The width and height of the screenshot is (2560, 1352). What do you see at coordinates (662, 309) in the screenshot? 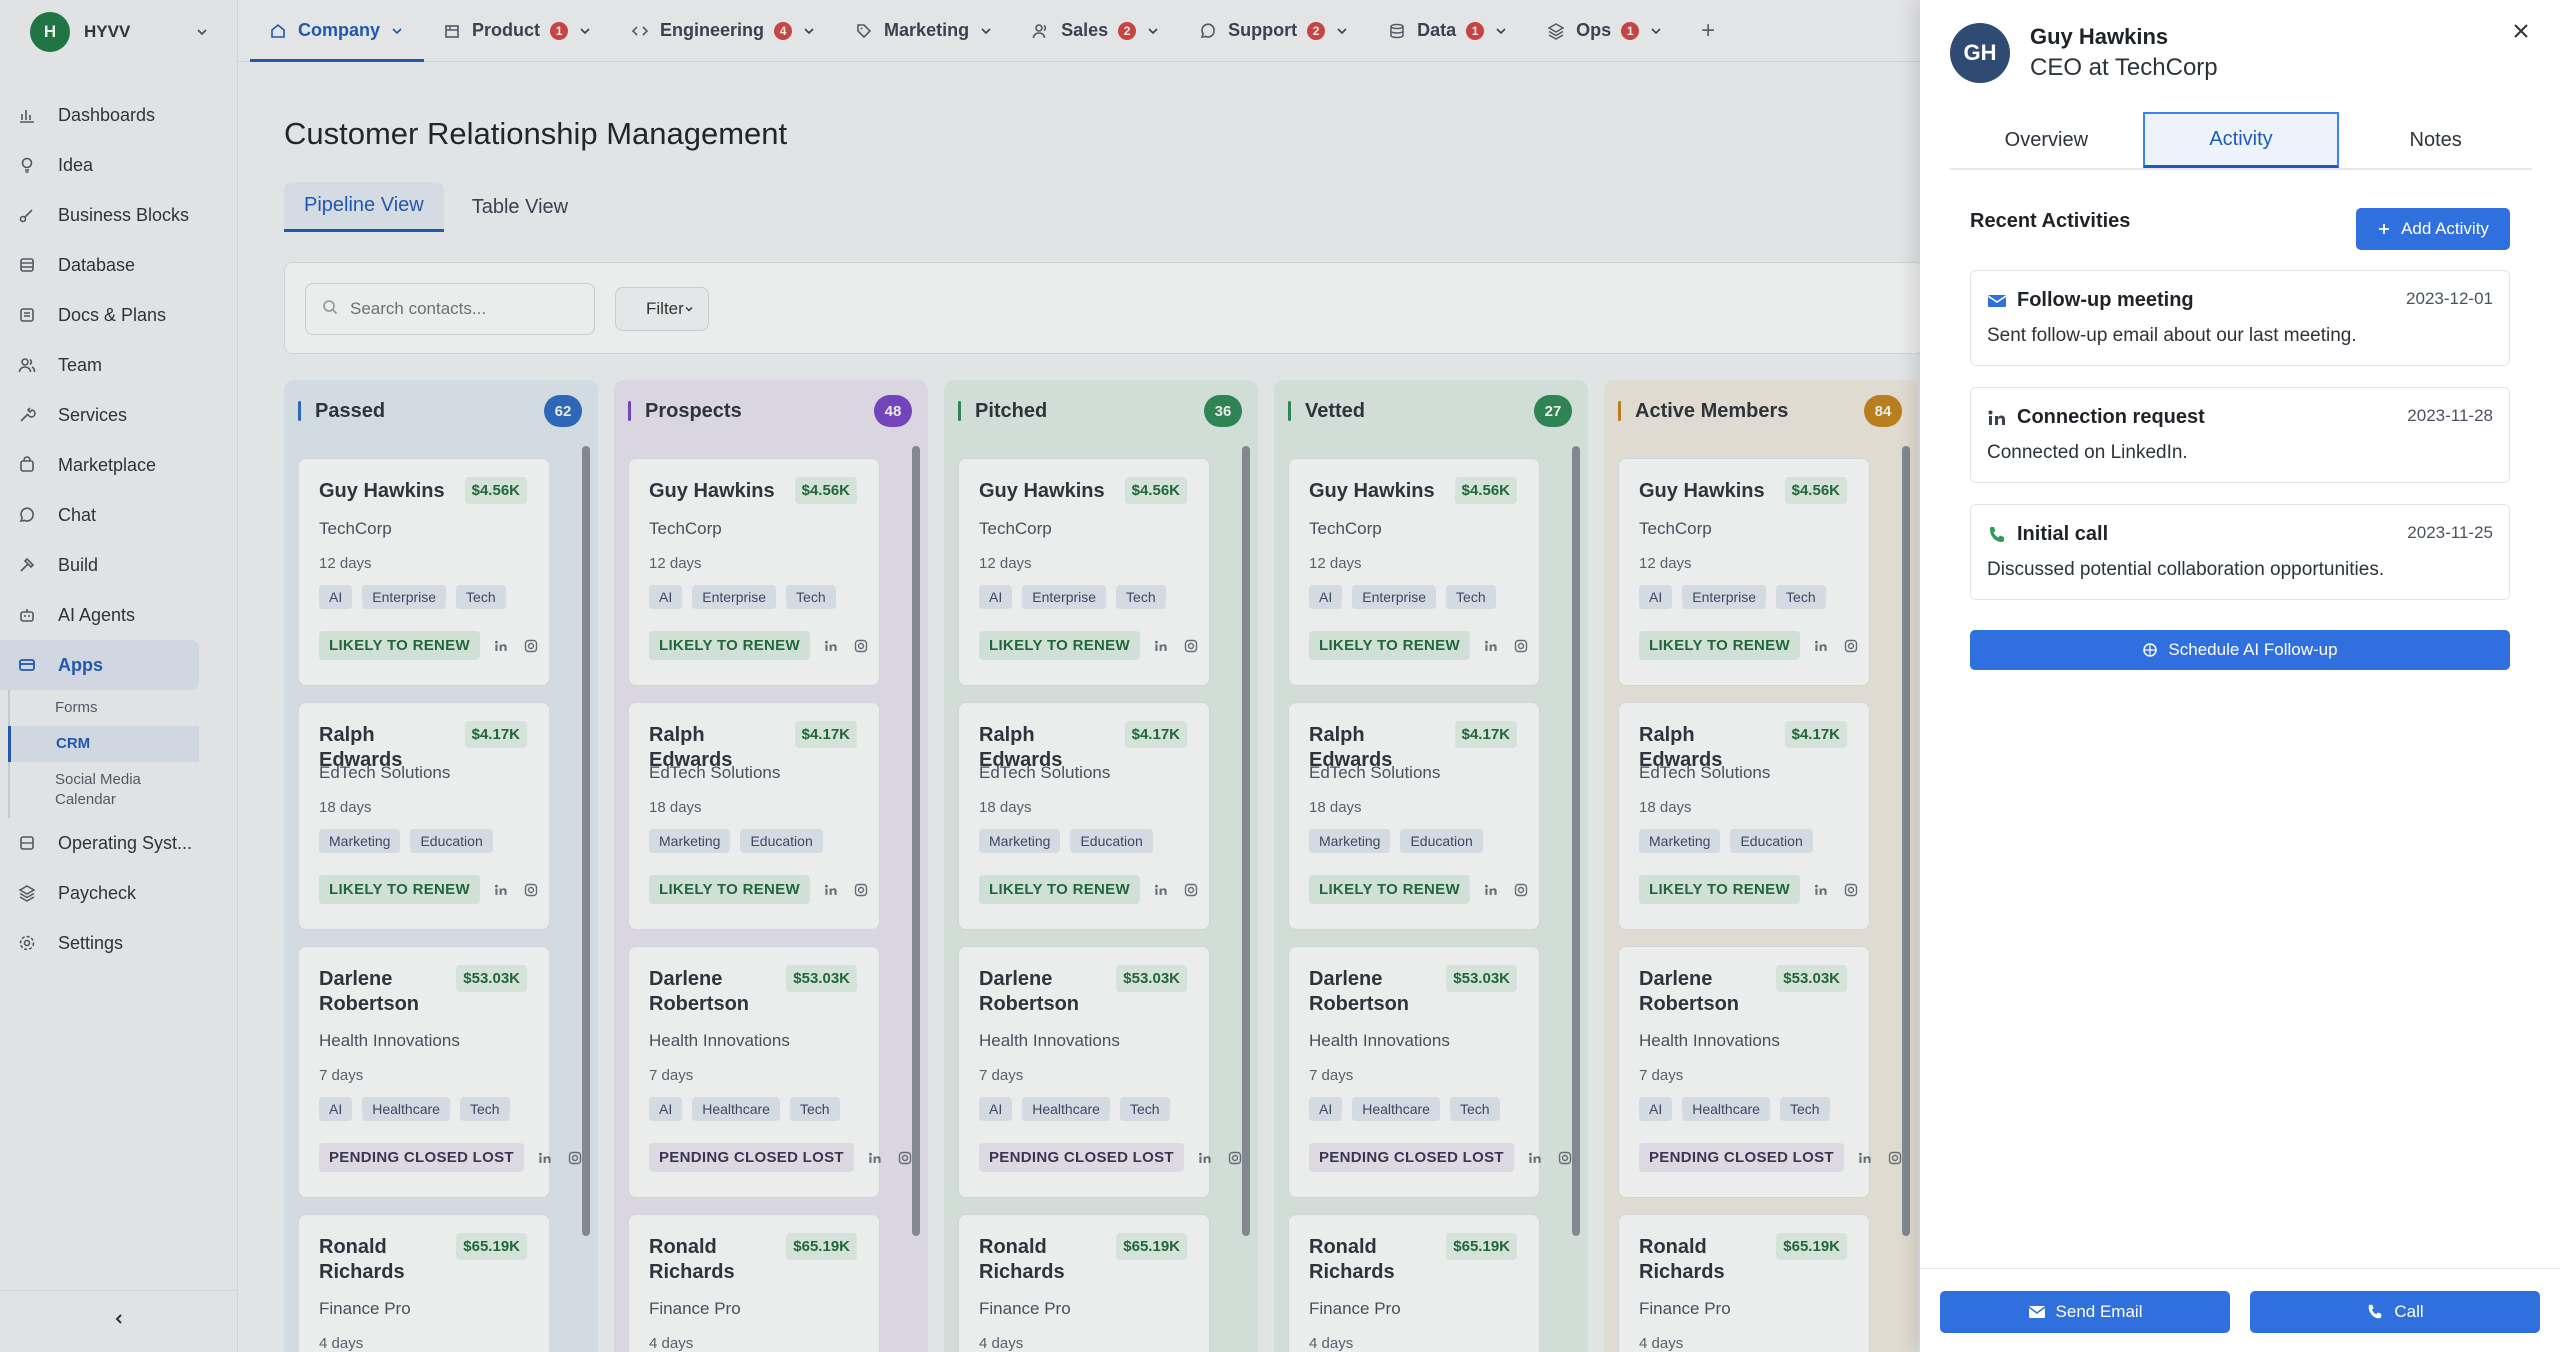
I see `filter-button: Filter` at bounding box center [662, 309].